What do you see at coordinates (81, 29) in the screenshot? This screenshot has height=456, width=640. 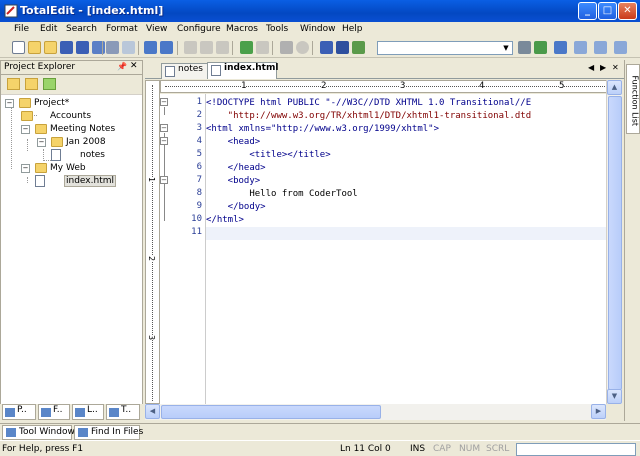 I see `menu-search: Search` at bounding box center [81, 29].